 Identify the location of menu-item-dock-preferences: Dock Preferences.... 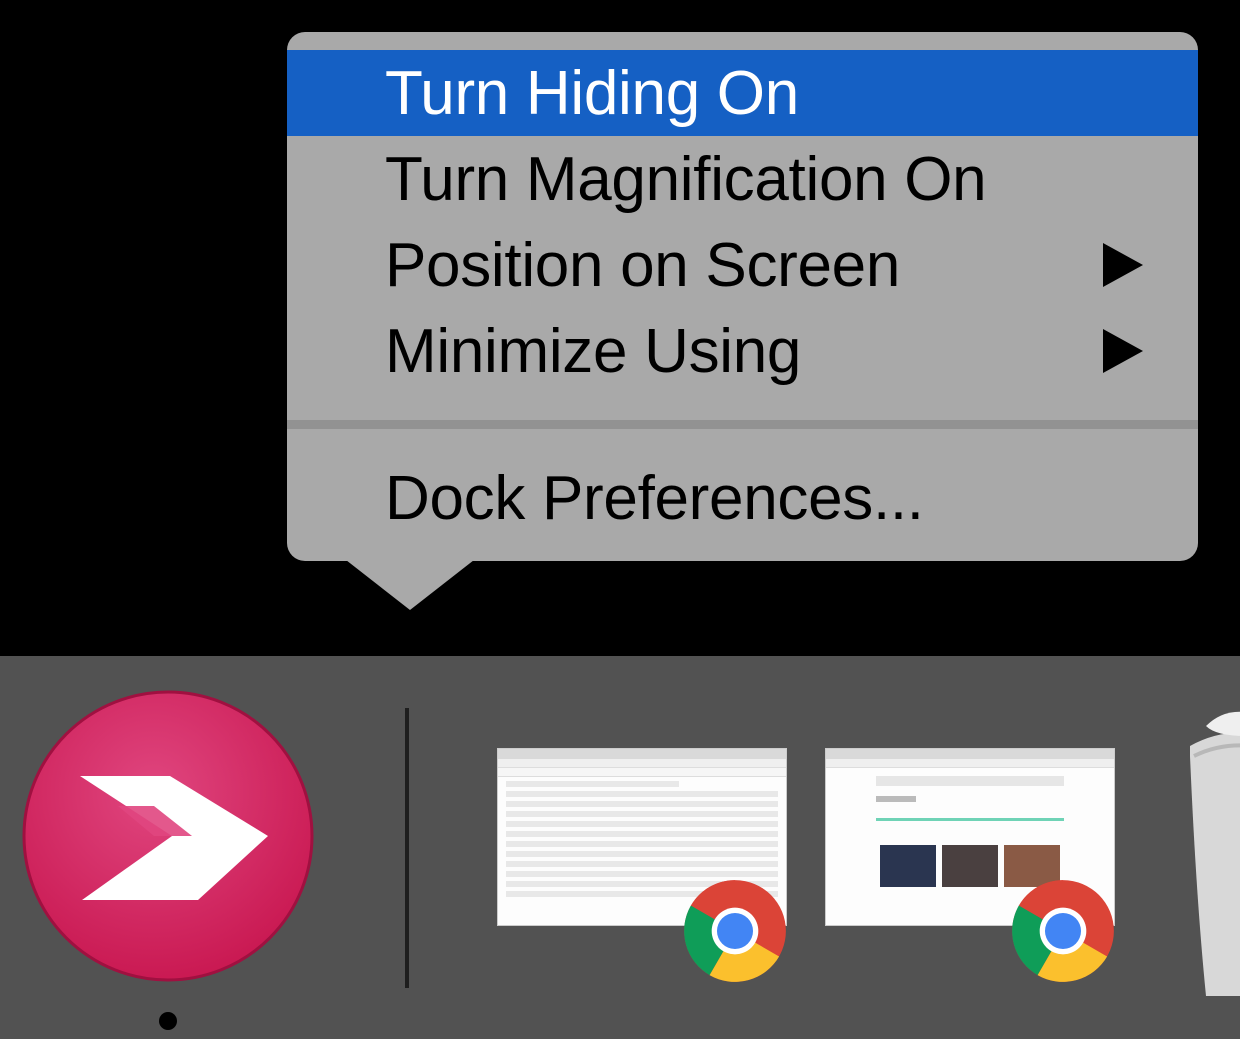
(742, 498).